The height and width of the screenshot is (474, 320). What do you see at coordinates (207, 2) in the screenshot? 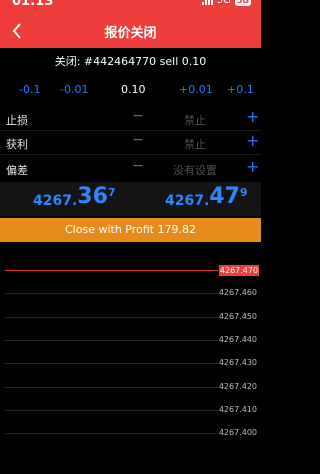
I see `signal-icon` at bounding box center [207, 2].